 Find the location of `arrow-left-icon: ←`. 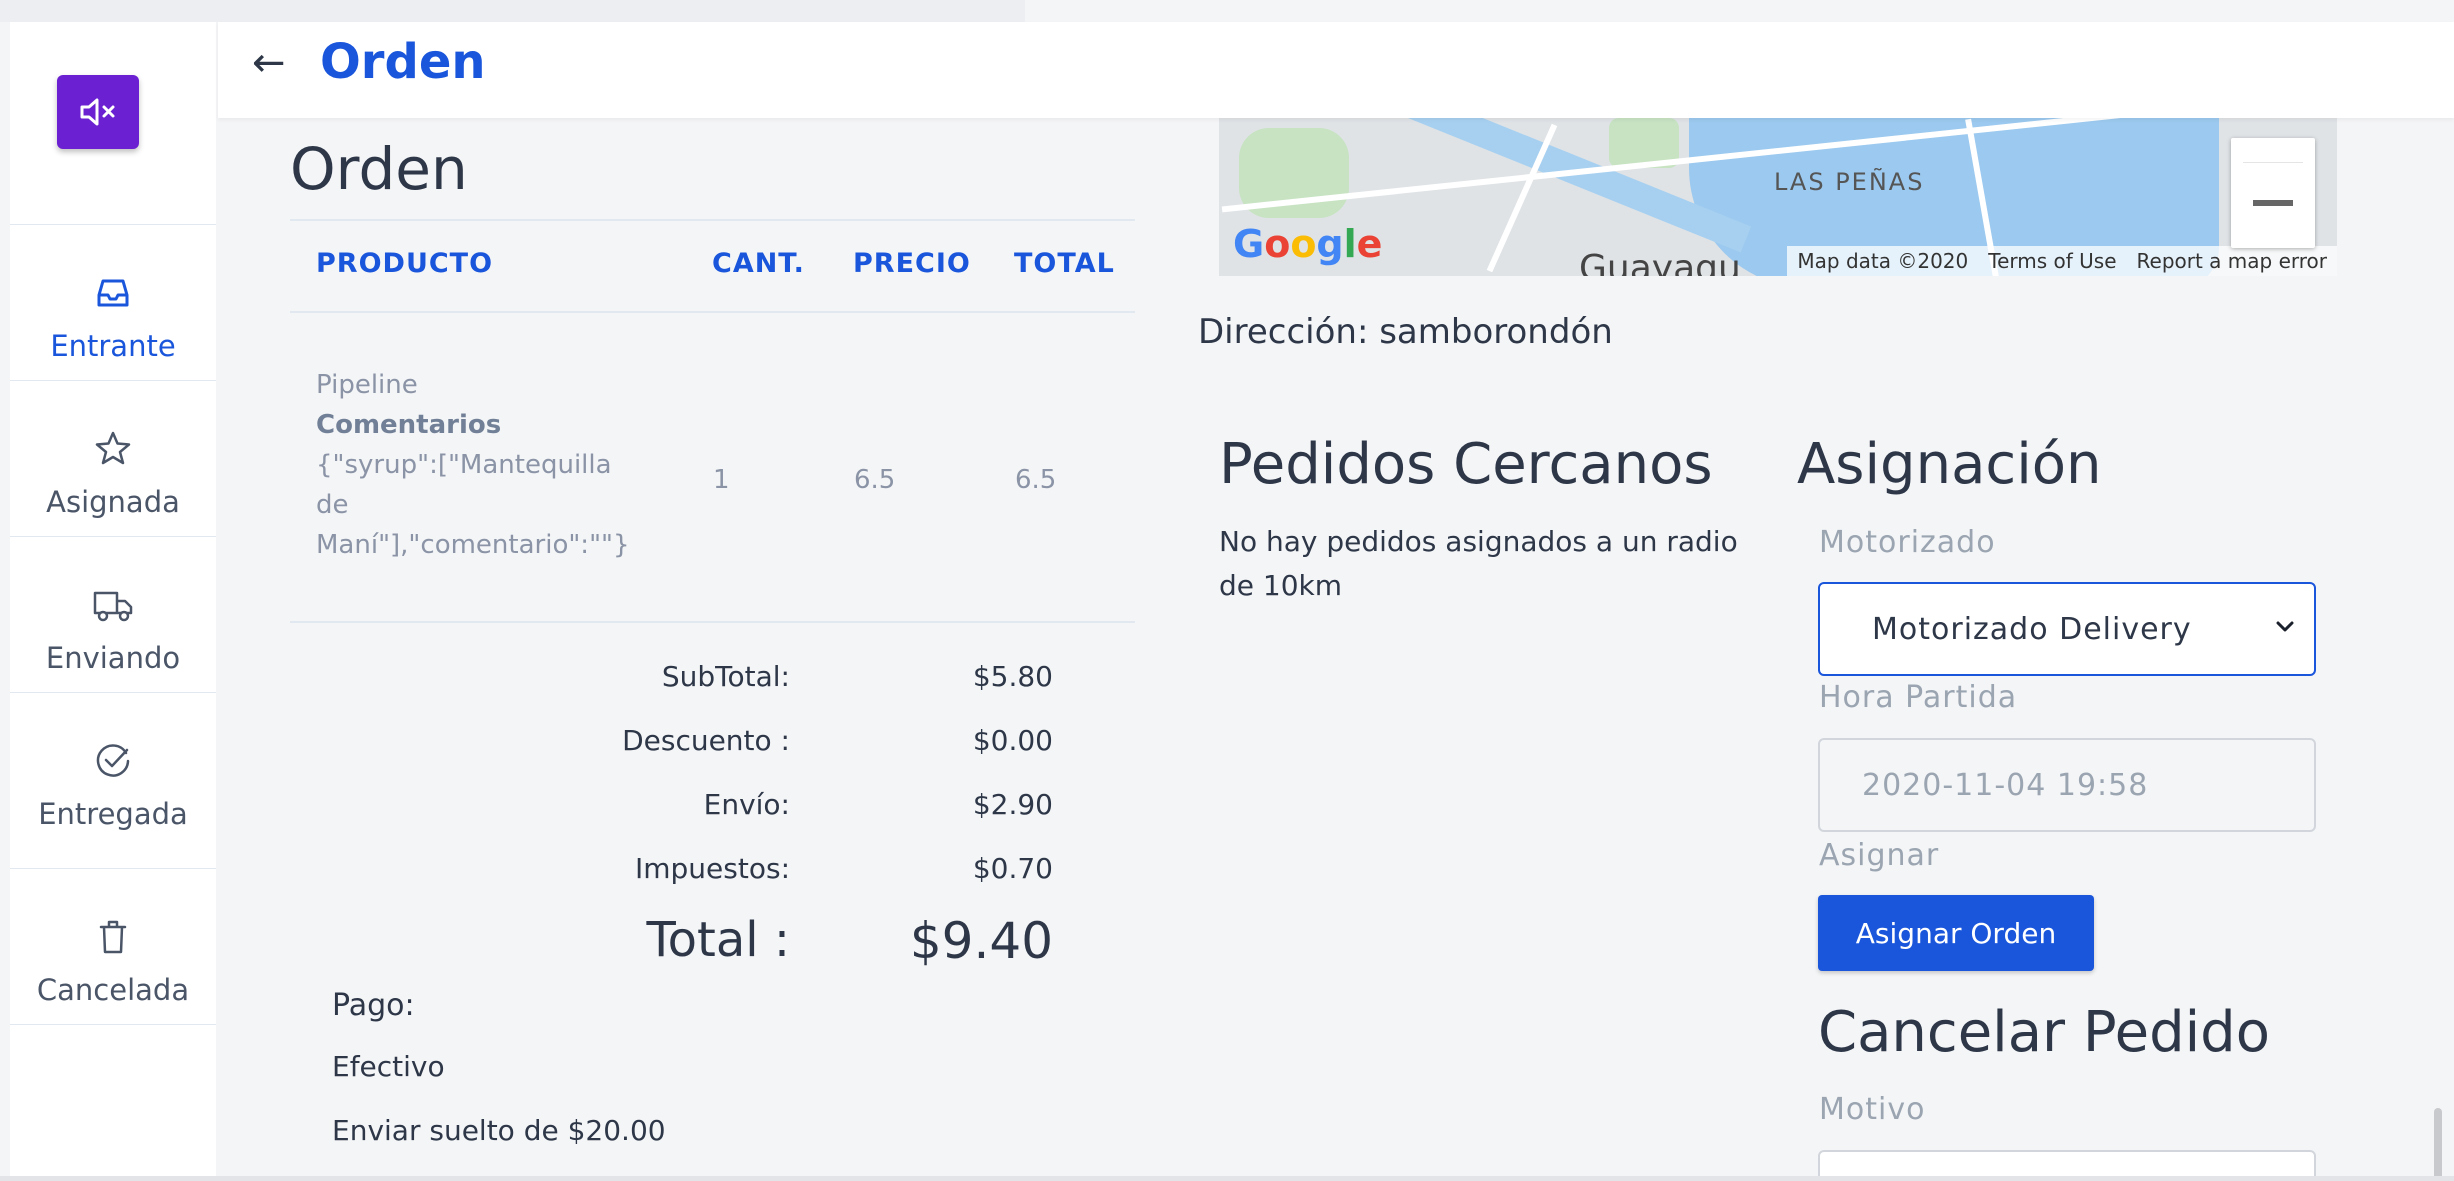

arrow-left-icon: ← is located at coordinates (269, 63).